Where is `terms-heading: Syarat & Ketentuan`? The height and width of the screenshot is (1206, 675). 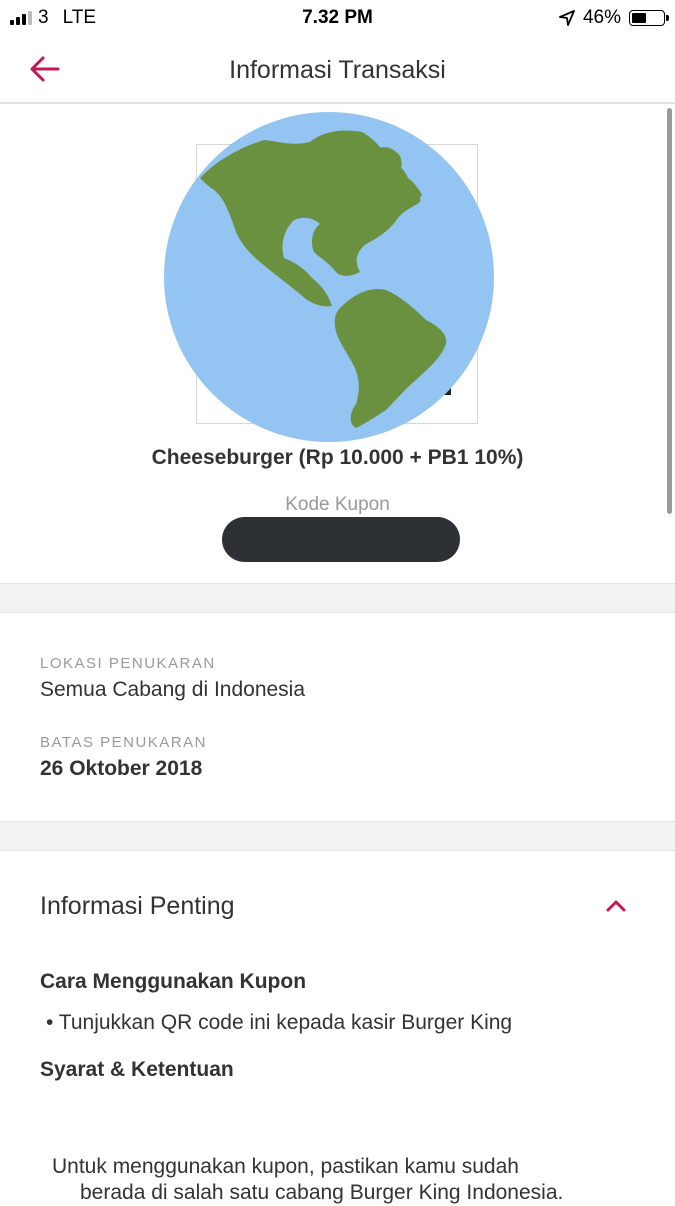 terms-heading: Syarat & Ketentuan is located at coordinates (137, 1069).